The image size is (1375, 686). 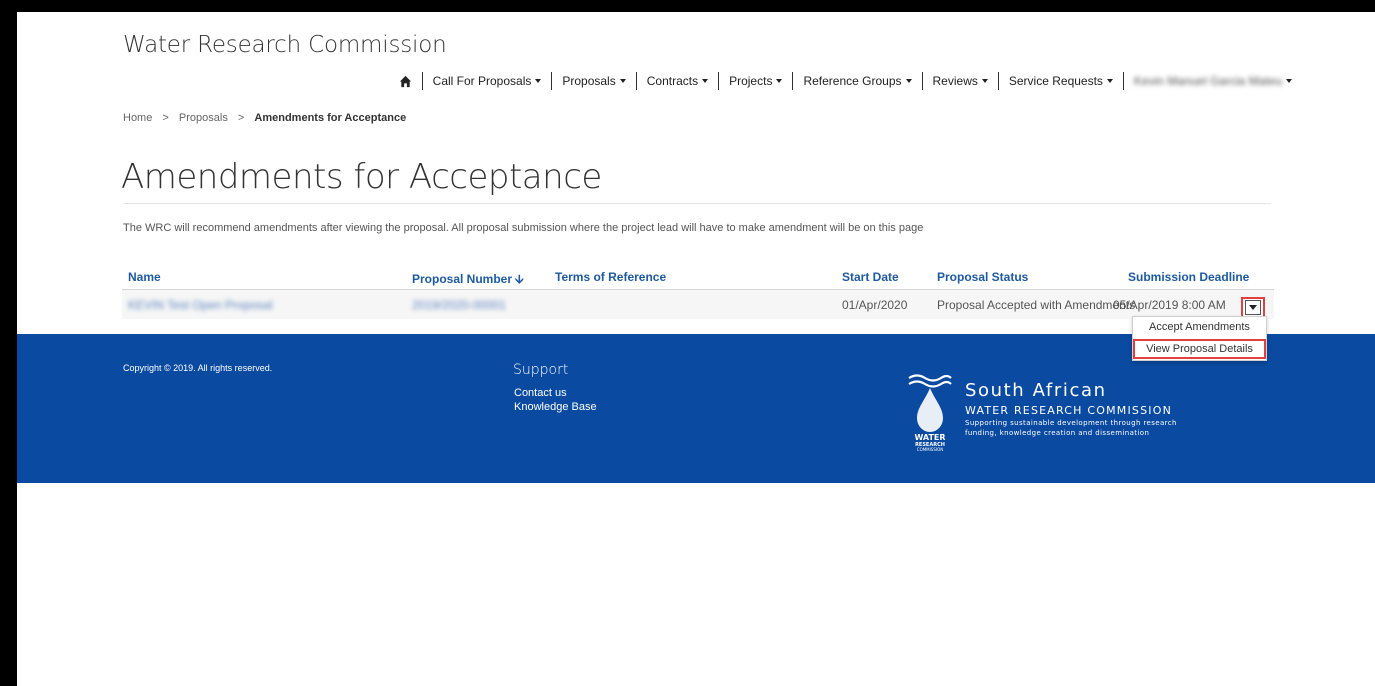 I want to click on column-header-proposal-number: Proposal Number 🡫, so click(x=468, y=280).